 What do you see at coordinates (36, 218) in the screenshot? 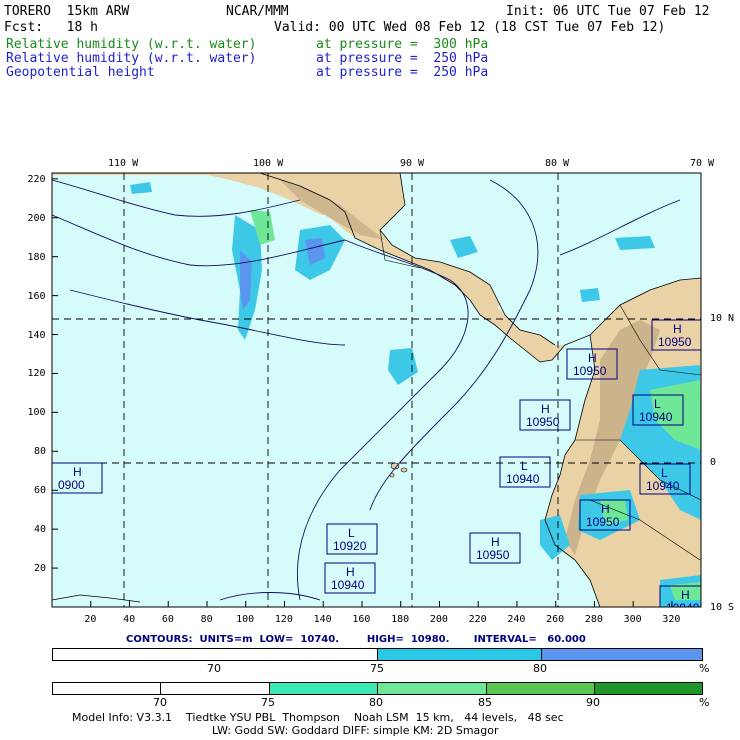
I see `y-tick-label: 200` at bounding box center [36, 218].